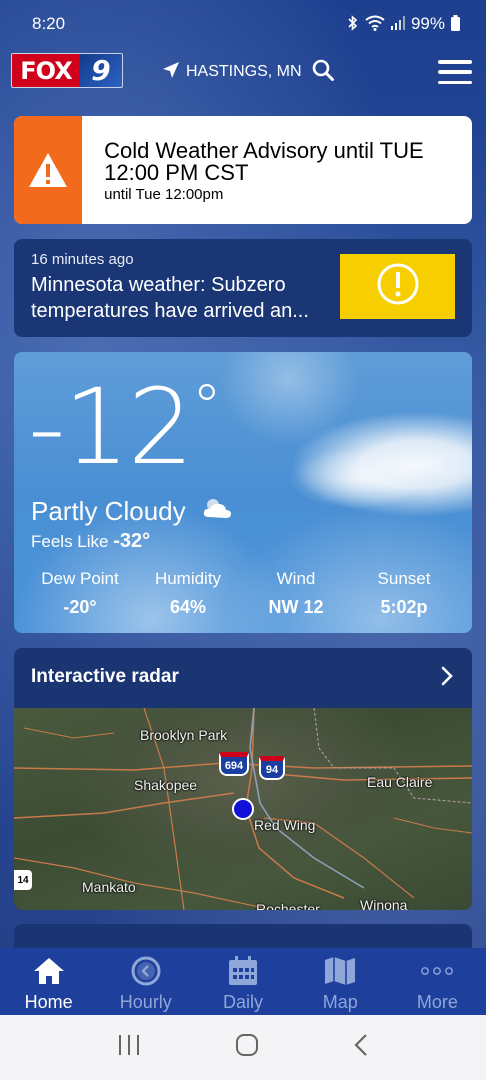 Image resolution: width=486 pixels, height=1080 pixels. Describe the element at coordinates (48, 170) in the screenshot. I see `warning-triangle-icon` at that location.